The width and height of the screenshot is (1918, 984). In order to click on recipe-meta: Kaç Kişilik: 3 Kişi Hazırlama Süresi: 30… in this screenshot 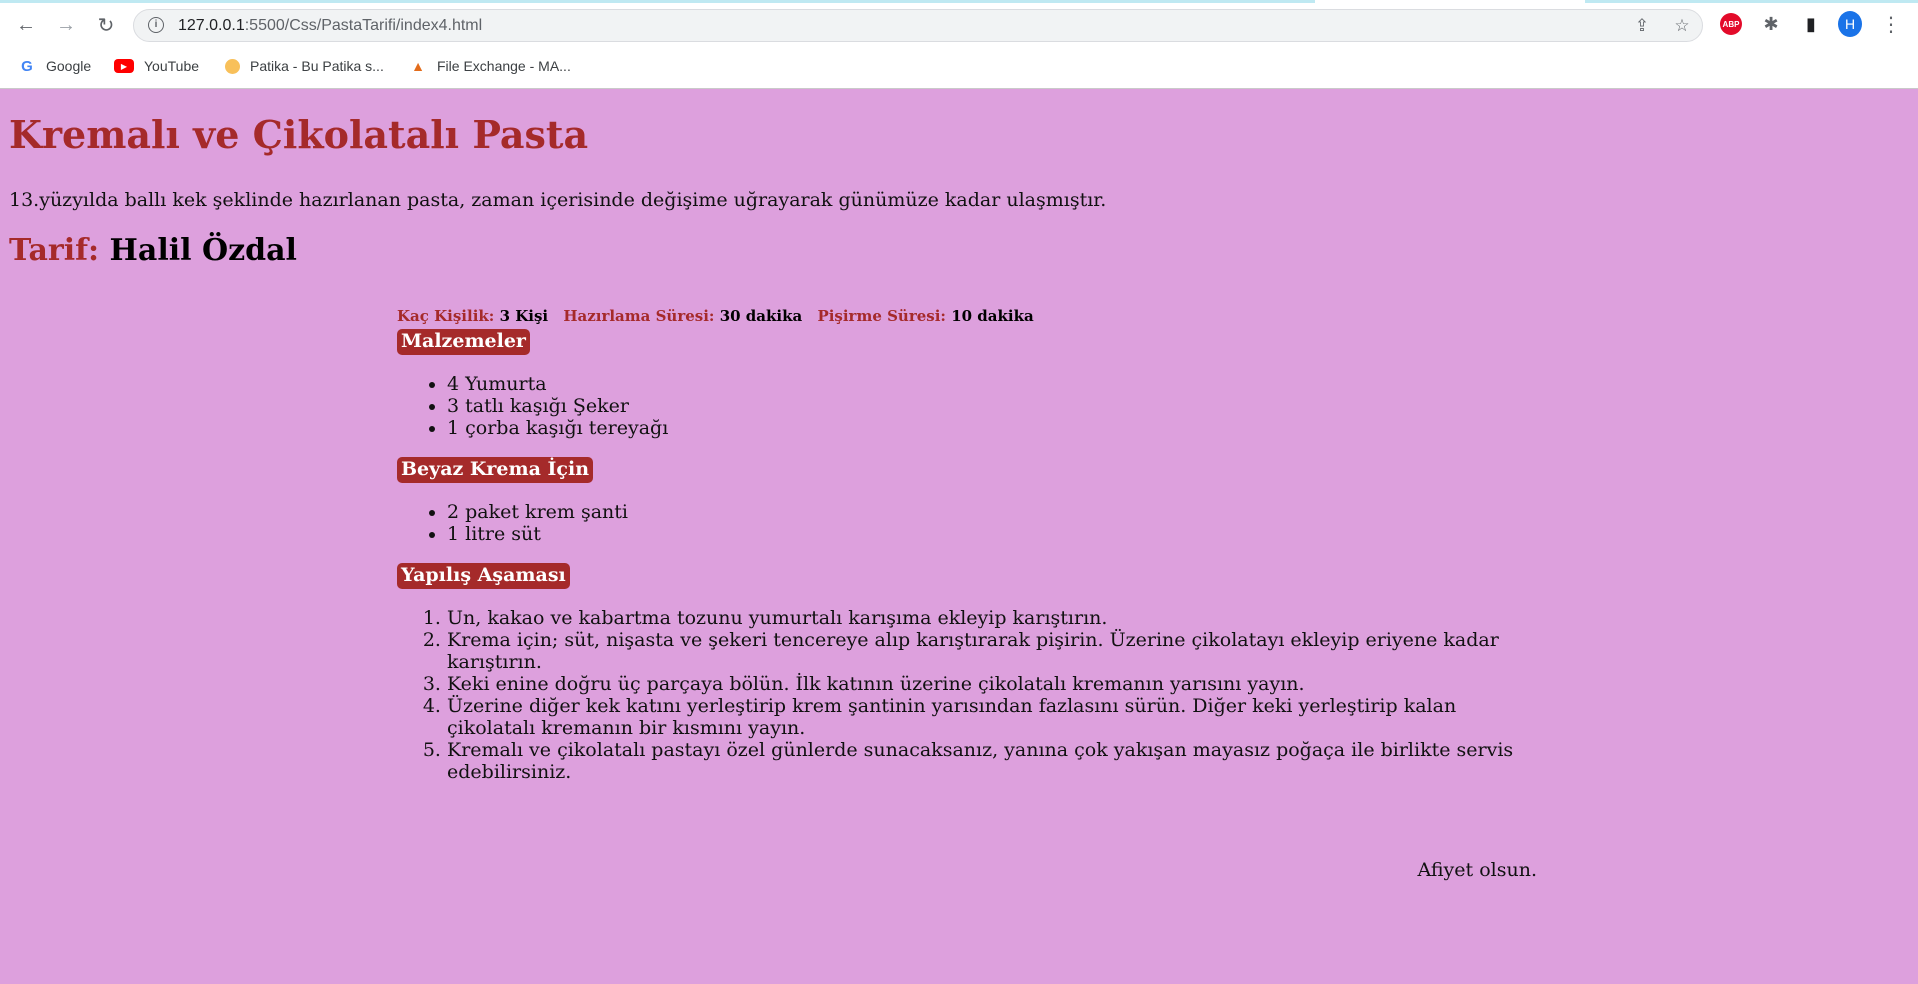, I will do `click(967, 316)`.